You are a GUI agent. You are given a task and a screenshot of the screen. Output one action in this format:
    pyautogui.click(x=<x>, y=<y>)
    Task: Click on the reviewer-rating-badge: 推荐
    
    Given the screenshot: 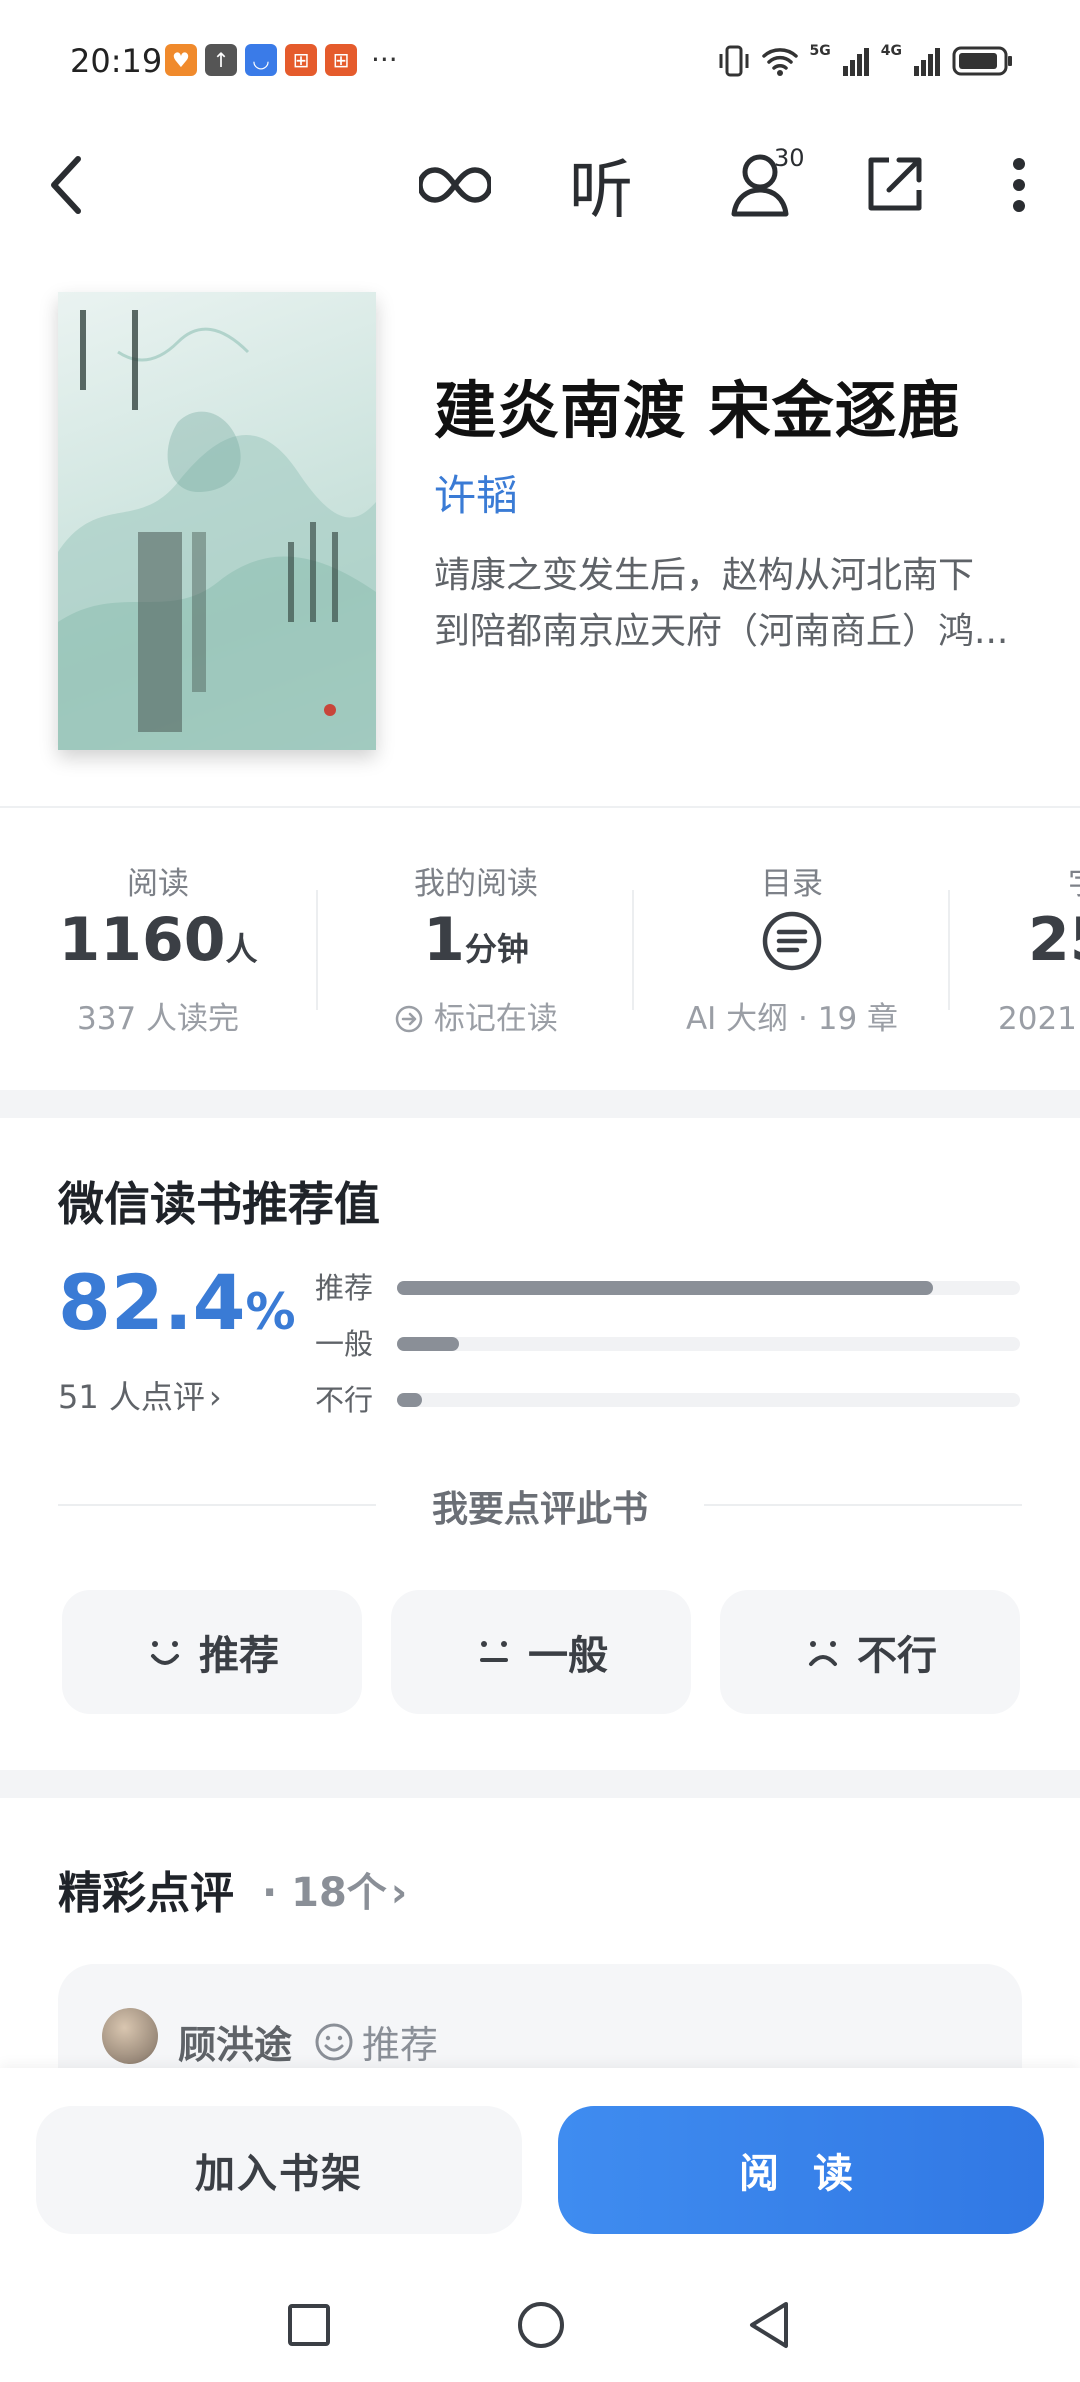 What is the action you would take?
    pyautogui.click(x=376, y=2041)
    